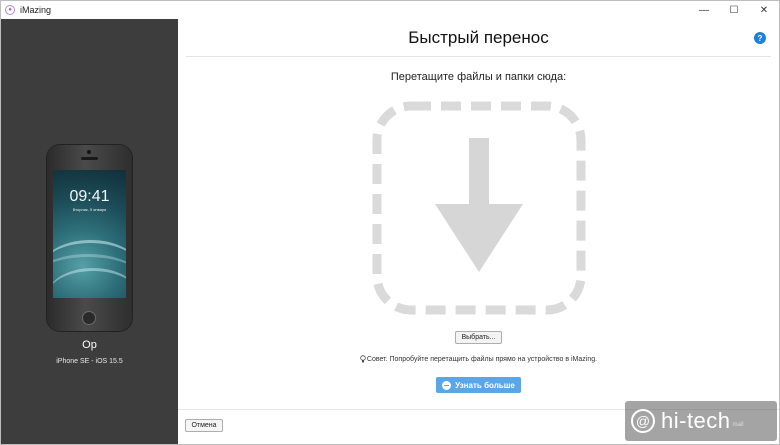 The width and height of the screenshot is (780, 445). What do you see at coordinates (363, 359) in the screenshot?
I see `lightbulb-icon` at bounding box center [363, 359].